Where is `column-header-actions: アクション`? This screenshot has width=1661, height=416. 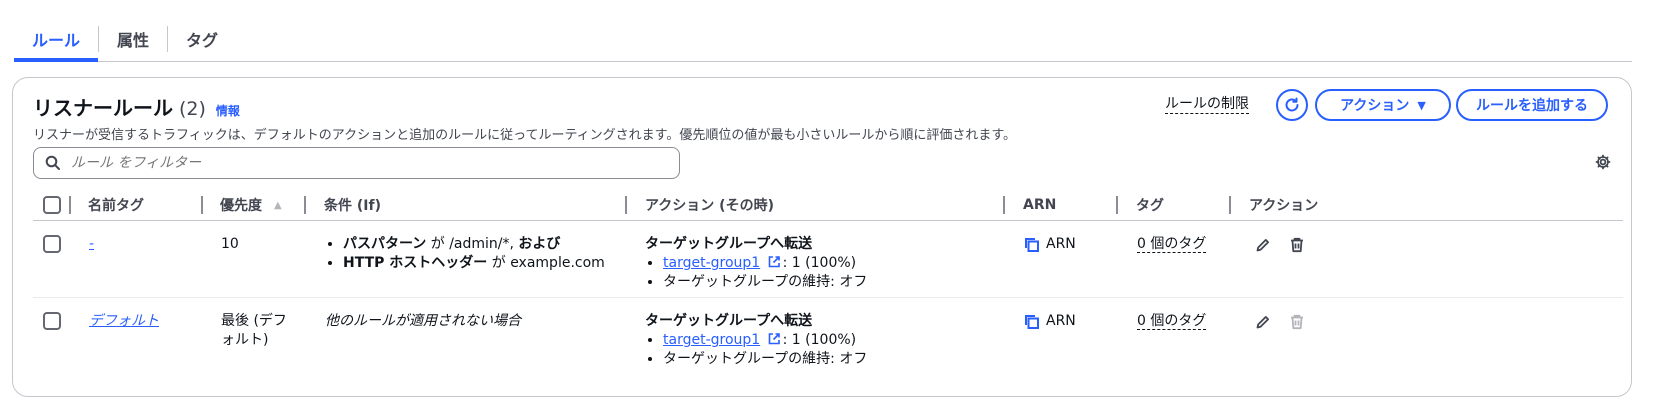 column-header-actions: アクション is located at coordinates (1284, 206).